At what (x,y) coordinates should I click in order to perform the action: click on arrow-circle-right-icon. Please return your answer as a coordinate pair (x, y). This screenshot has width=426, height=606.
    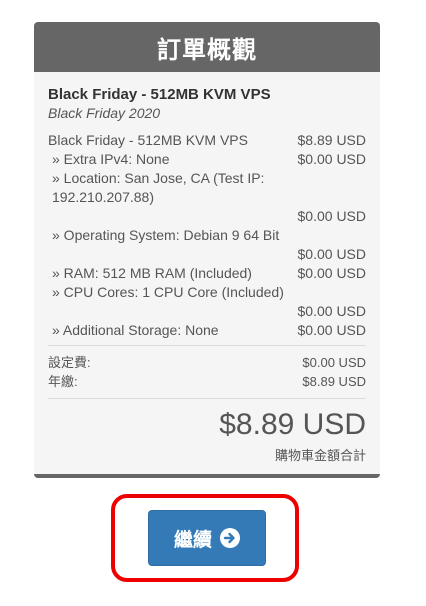
    Looking at the image, I should click on (230, 538).